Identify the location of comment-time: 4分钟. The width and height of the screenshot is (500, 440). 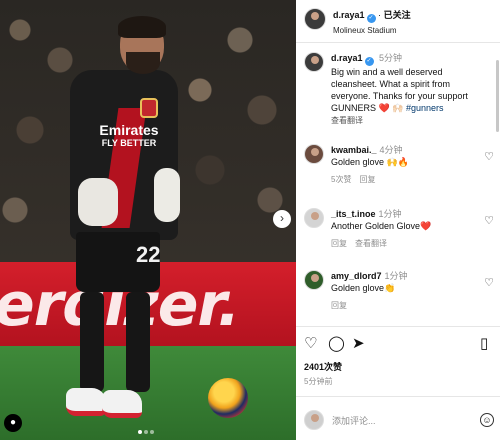
(391, 150).